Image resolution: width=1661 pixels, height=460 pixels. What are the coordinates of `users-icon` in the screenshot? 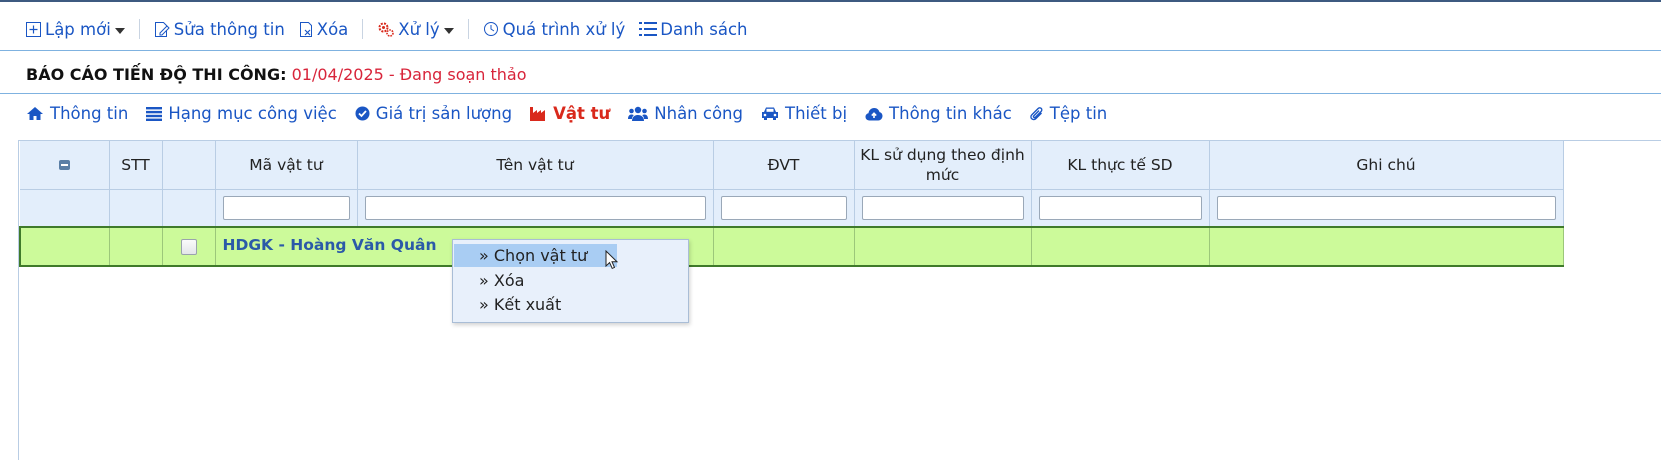 It's located at (641, 113).